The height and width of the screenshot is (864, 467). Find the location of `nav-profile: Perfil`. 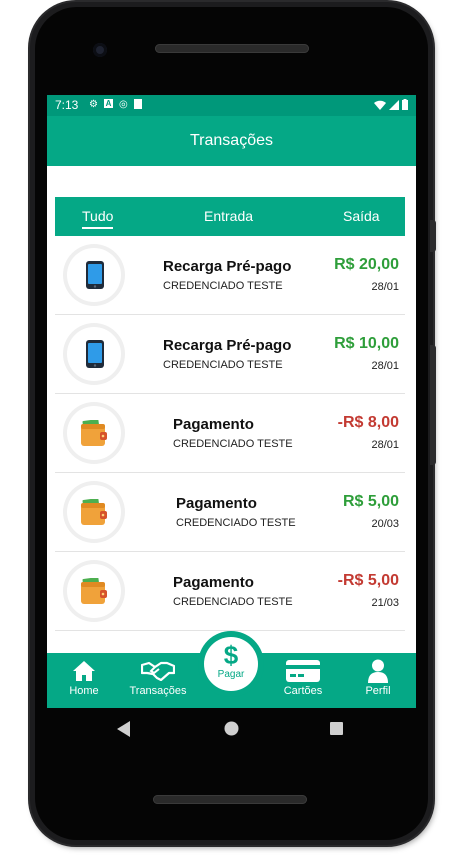

nav-profile: Perfil is located at coordinates (378, 678).